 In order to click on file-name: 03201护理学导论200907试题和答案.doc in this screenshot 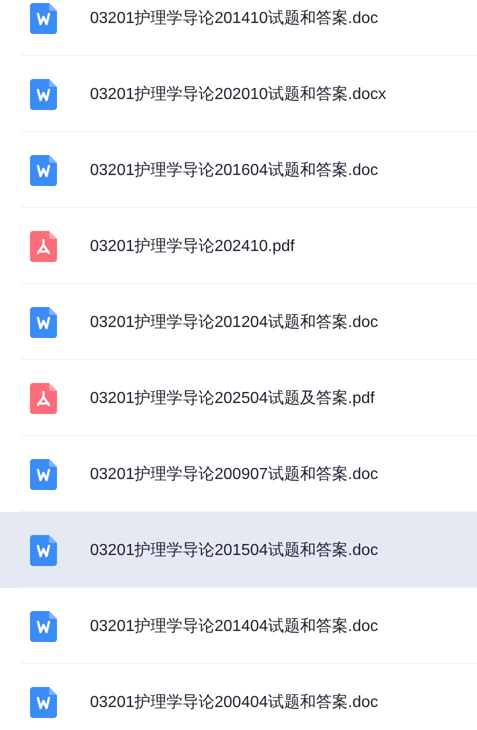, I will do `click(234, 474)`.